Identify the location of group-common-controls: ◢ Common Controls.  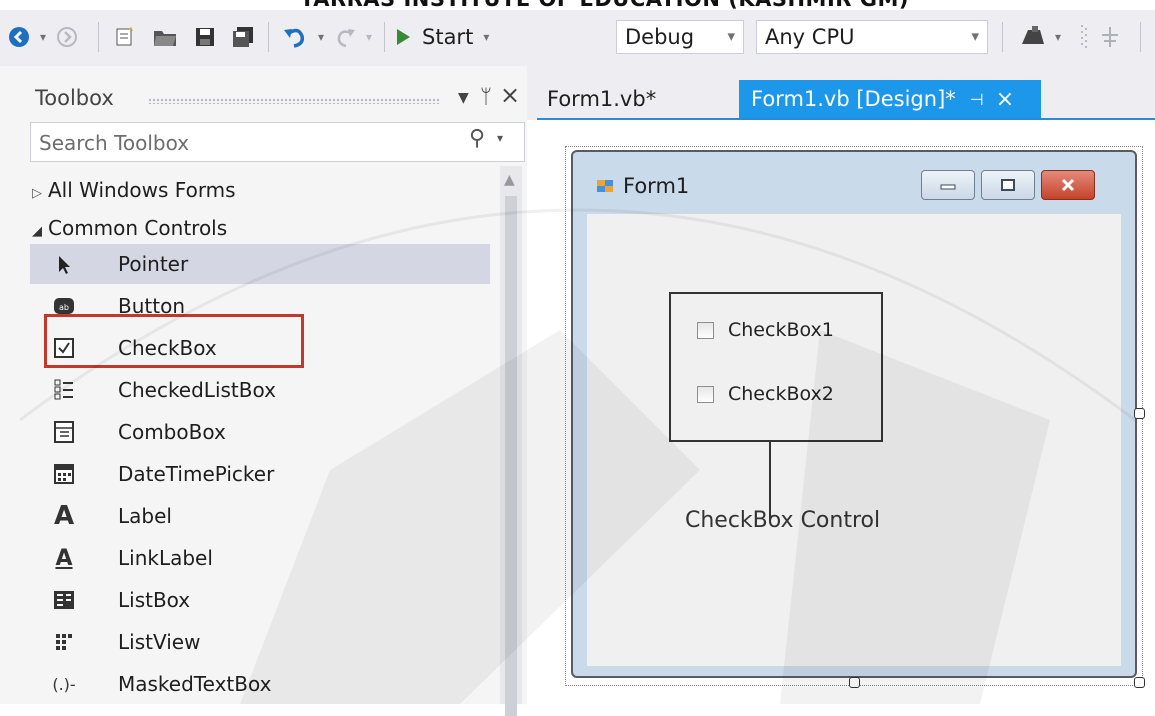
(129, 228).